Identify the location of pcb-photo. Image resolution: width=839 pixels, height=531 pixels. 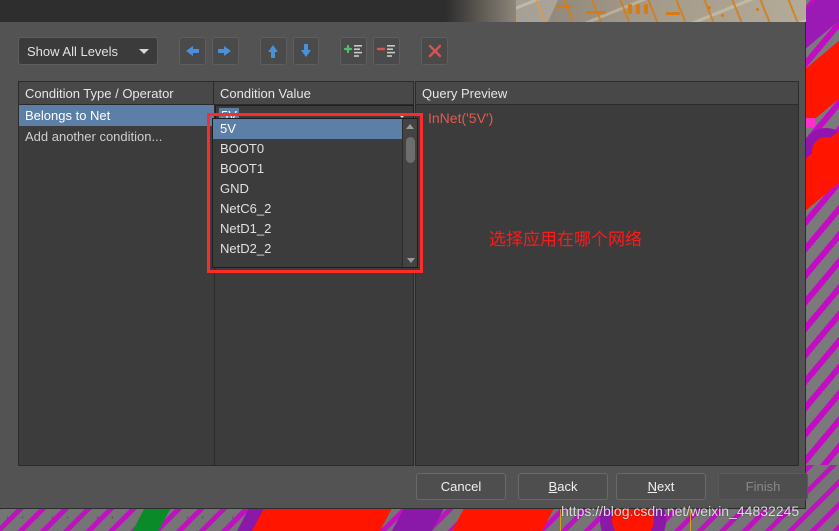
(661, 11).